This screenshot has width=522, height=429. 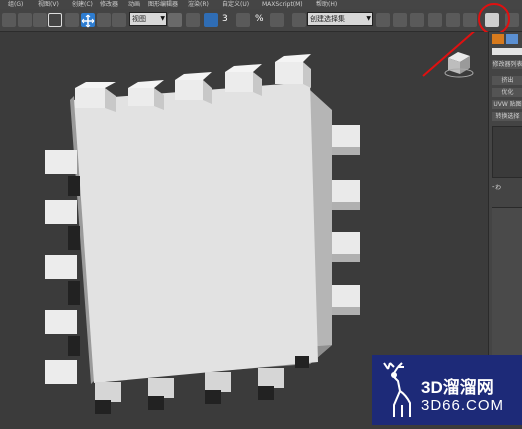 I want to click on menu-item-rendering: 渲染(R), so click(x=198, y=4).